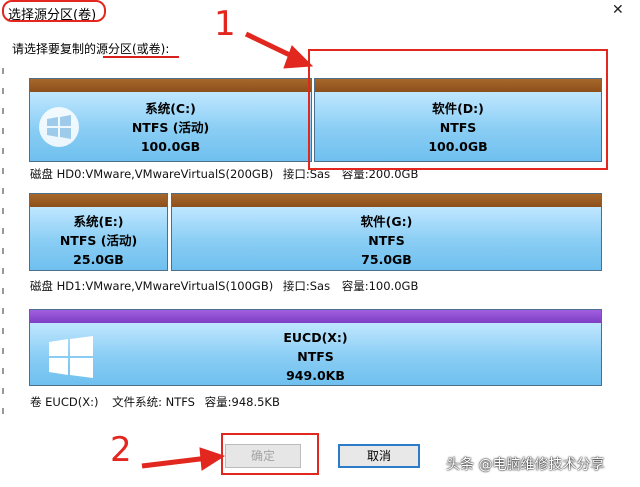 This screenshot has height=487, width=640. What do you see at coordinates (212, 459) in the screenshot?
I see `arrow-2-head` at bounding box center [212, 459].